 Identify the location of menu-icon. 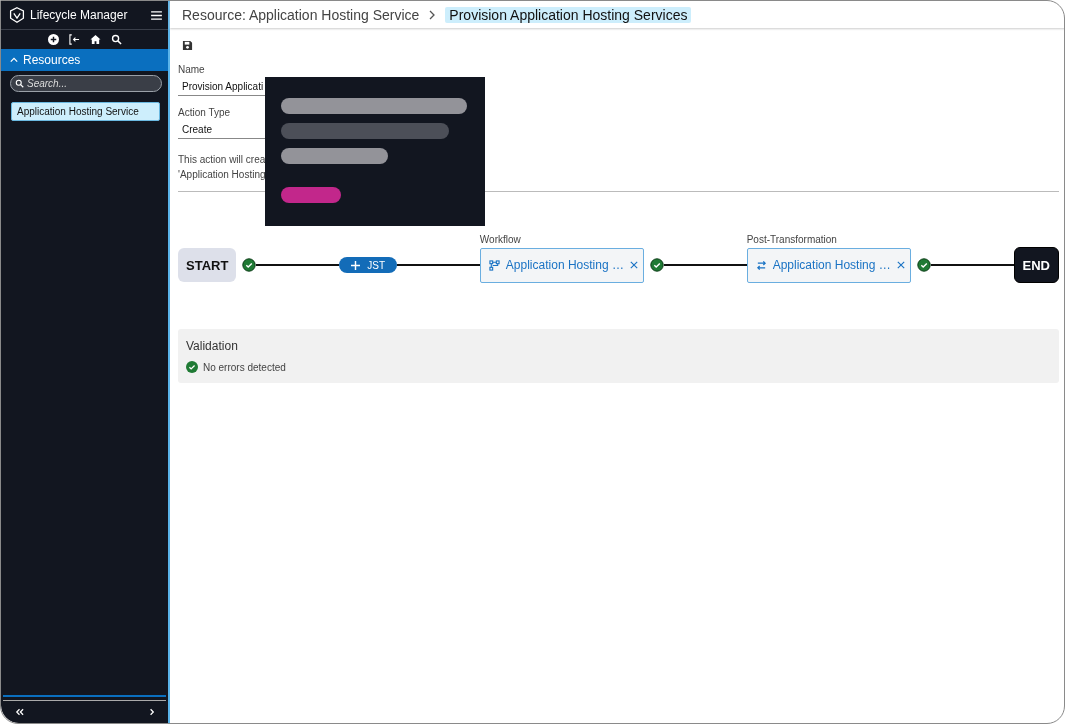
(156, 15).